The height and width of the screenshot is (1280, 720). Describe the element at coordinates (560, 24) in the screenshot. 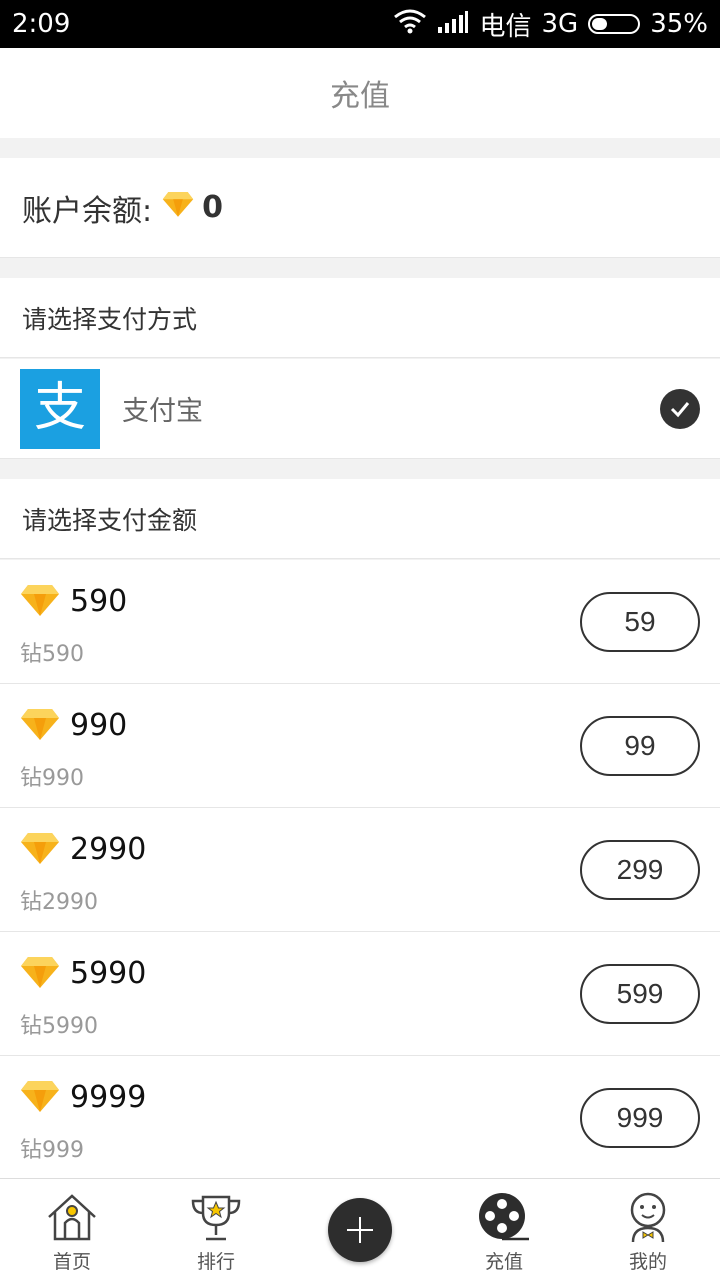

I see `network-type: 3G` at that location.